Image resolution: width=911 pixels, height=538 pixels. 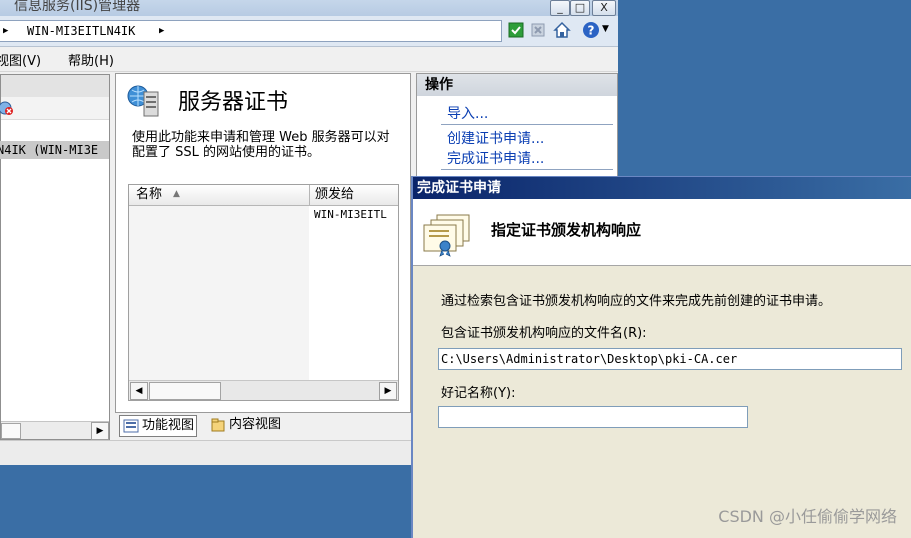 What do you see at coordinates (544, 333) in the screenshot?
I see `file-name-label: 包含证书颁发机构响应的文件名(R):` at bounding box center [544, 333].